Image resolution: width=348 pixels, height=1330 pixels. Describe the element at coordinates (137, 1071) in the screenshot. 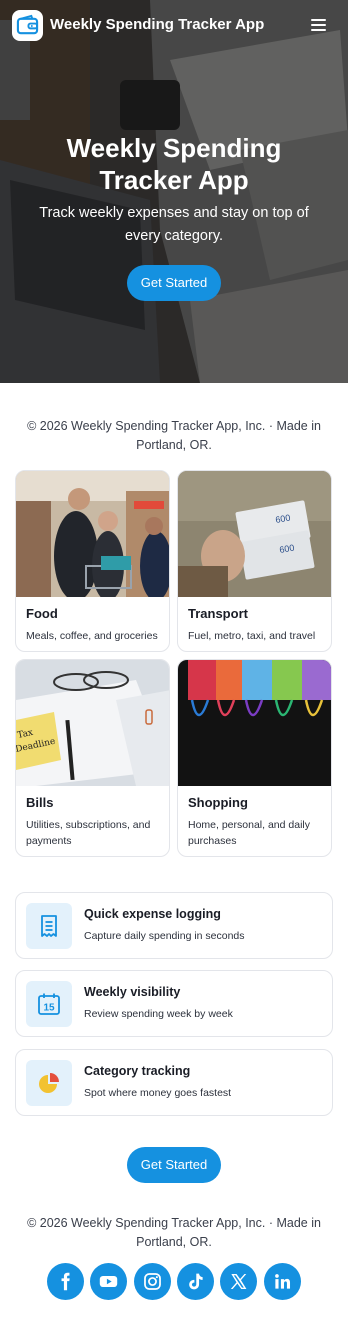

I see `feature-title: Category tracking` at that location.